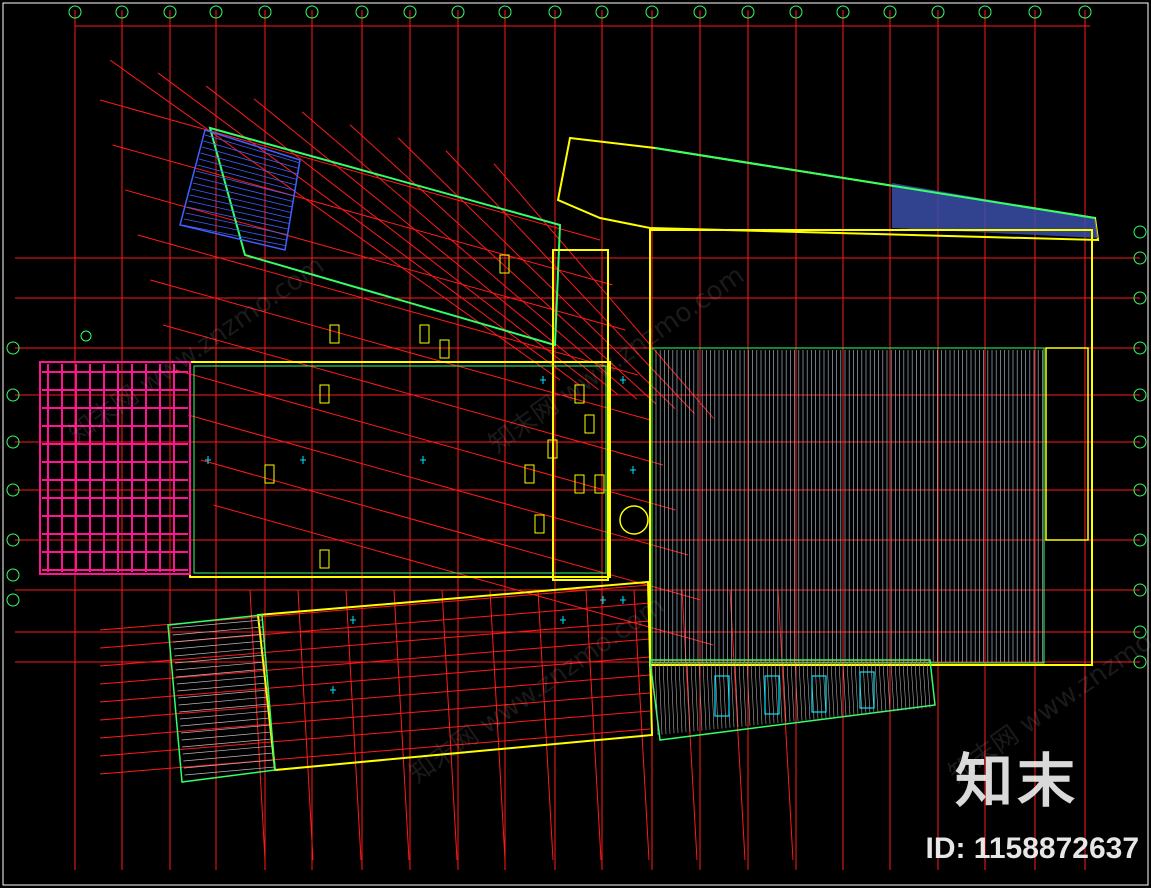  I want to click on round-tank, so click(634, 520).